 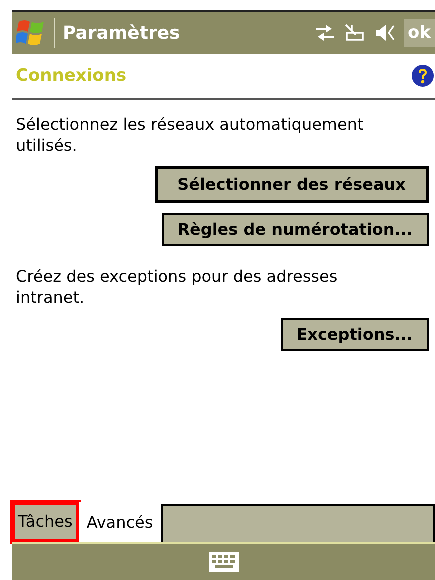 What do you see at coordinates (177, 287) in the screenshot?
I see `description-text: Créez des exceptions pour des adresses intranet.` at bounding box center [177, 287].